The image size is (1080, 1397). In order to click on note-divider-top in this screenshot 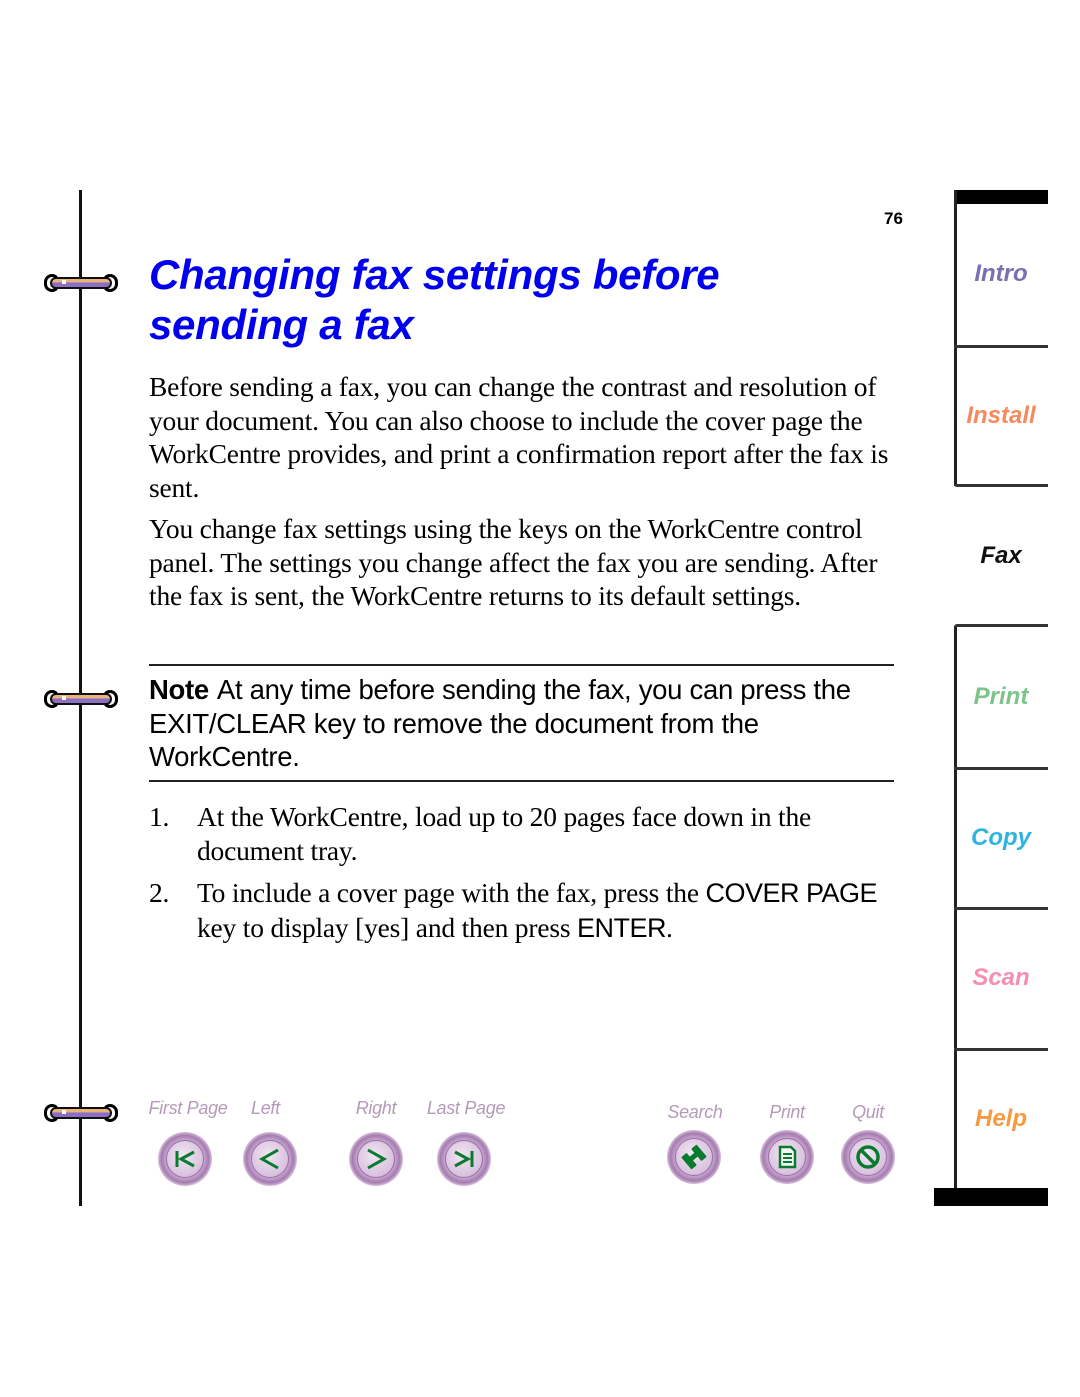, I will do `click(521, 665)`.